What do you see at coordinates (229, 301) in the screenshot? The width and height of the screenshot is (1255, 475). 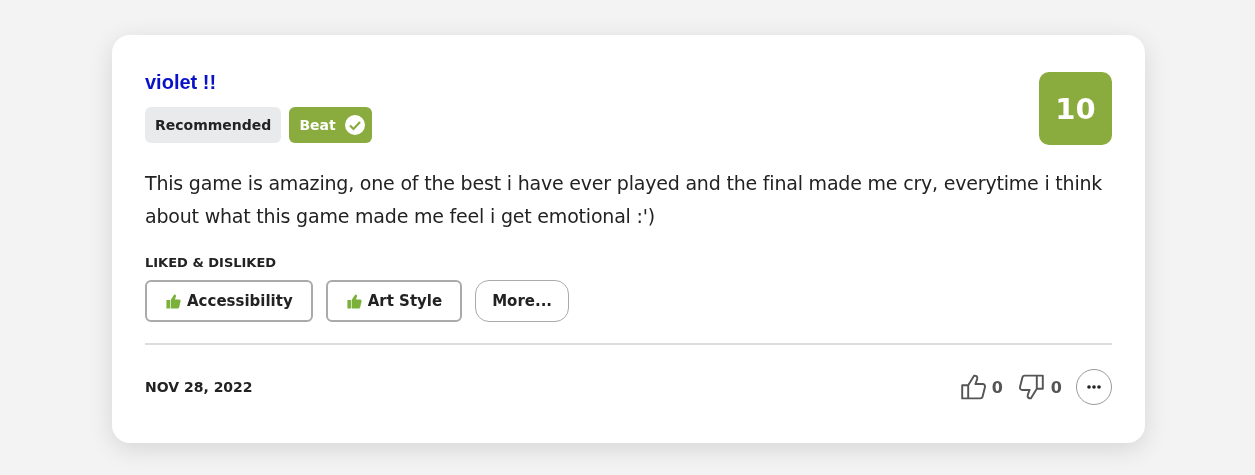 I see `tag-button: Accessibility` at bounding box center [229, 301].